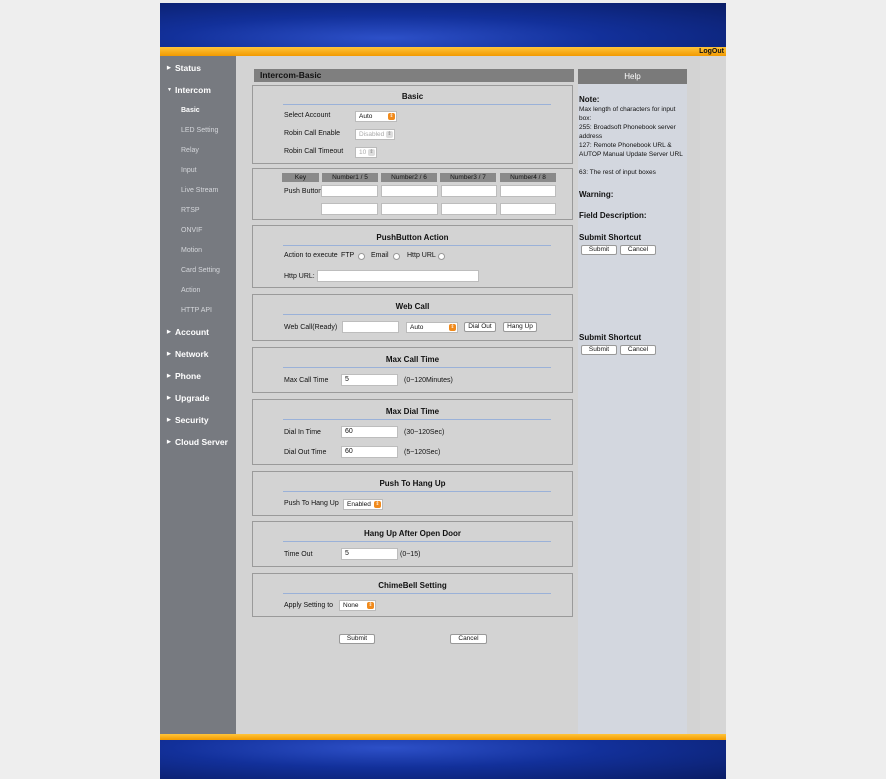 The image size is (886, 779). Describe the element at coordinates (409, 209) in the screenshot. I see `push-button-number6-input` at that location.